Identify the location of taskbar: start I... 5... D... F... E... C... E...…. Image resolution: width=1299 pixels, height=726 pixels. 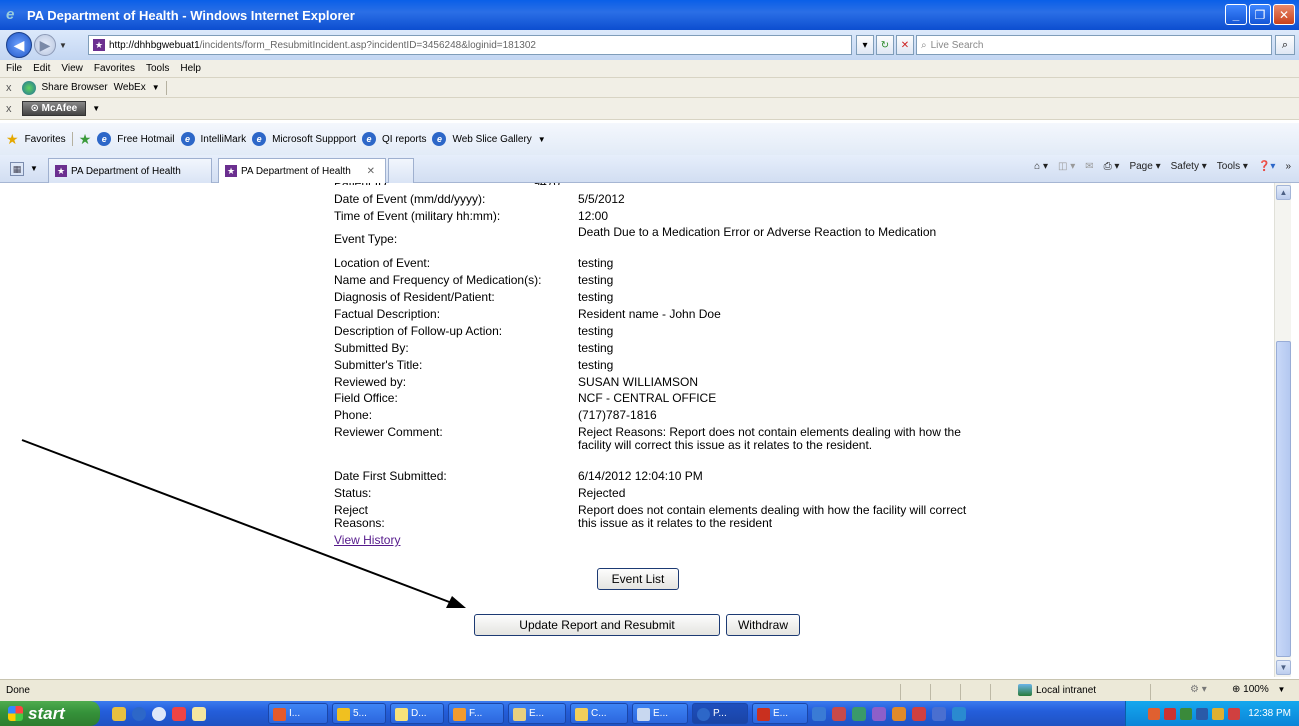
(649, 713).